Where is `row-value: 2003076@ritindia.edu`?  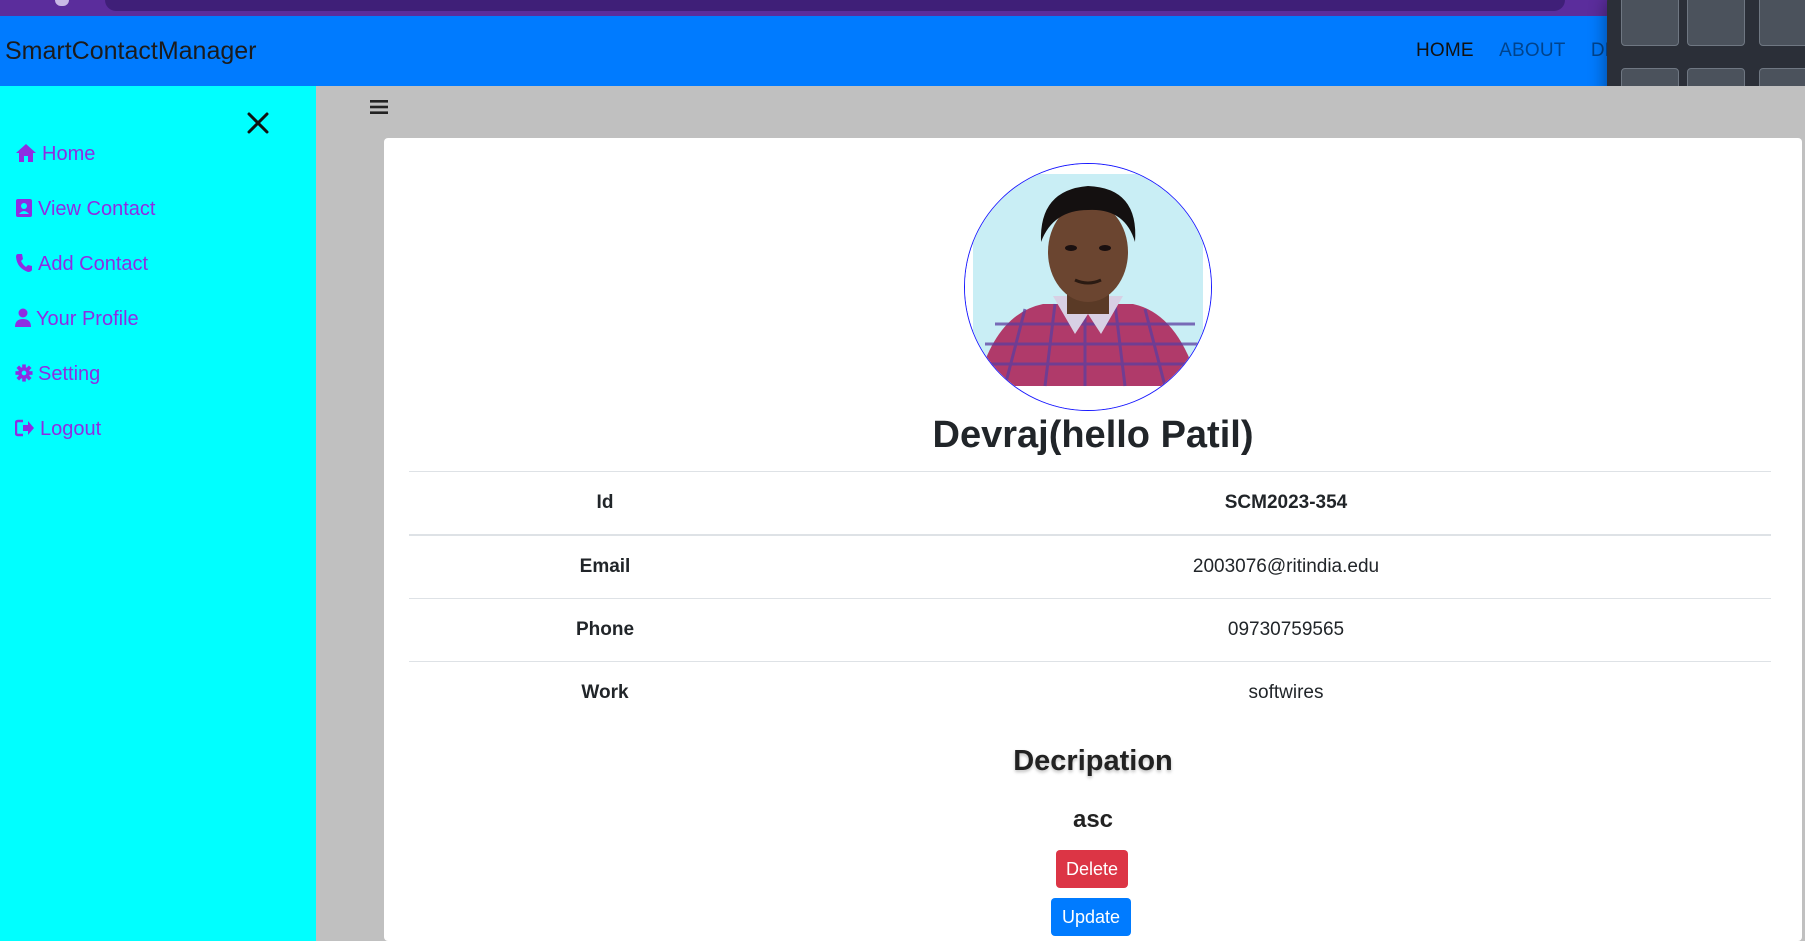
row-value: 2003076@ritindia.edu is located at coordinates (1286, 566).